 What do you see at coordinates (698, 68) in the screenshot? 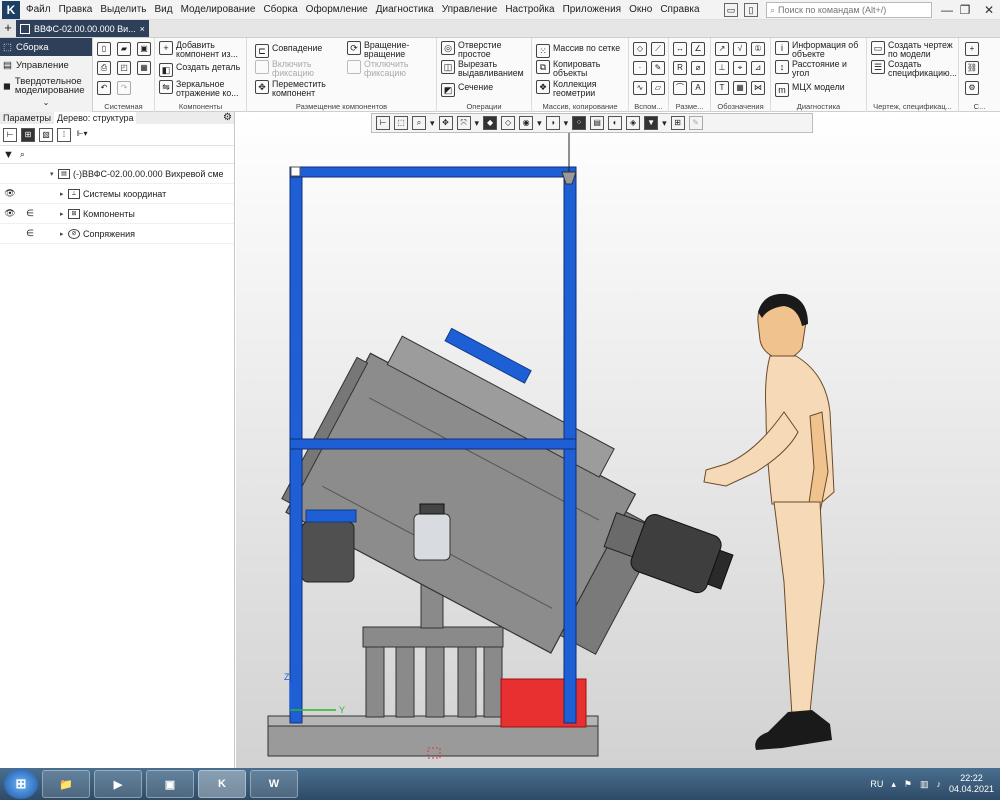
I see `diameter-size-icon: ⌀` at bounding box center [698, 68].